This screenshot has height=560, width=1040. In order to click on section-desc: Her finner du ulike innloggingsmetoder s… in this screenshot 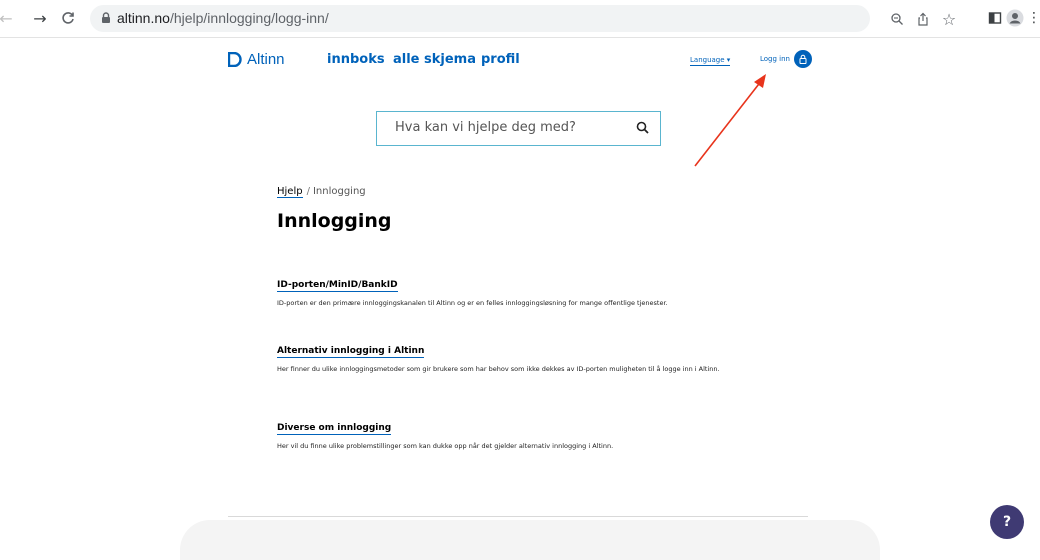, I will do `click(498, 369)`.